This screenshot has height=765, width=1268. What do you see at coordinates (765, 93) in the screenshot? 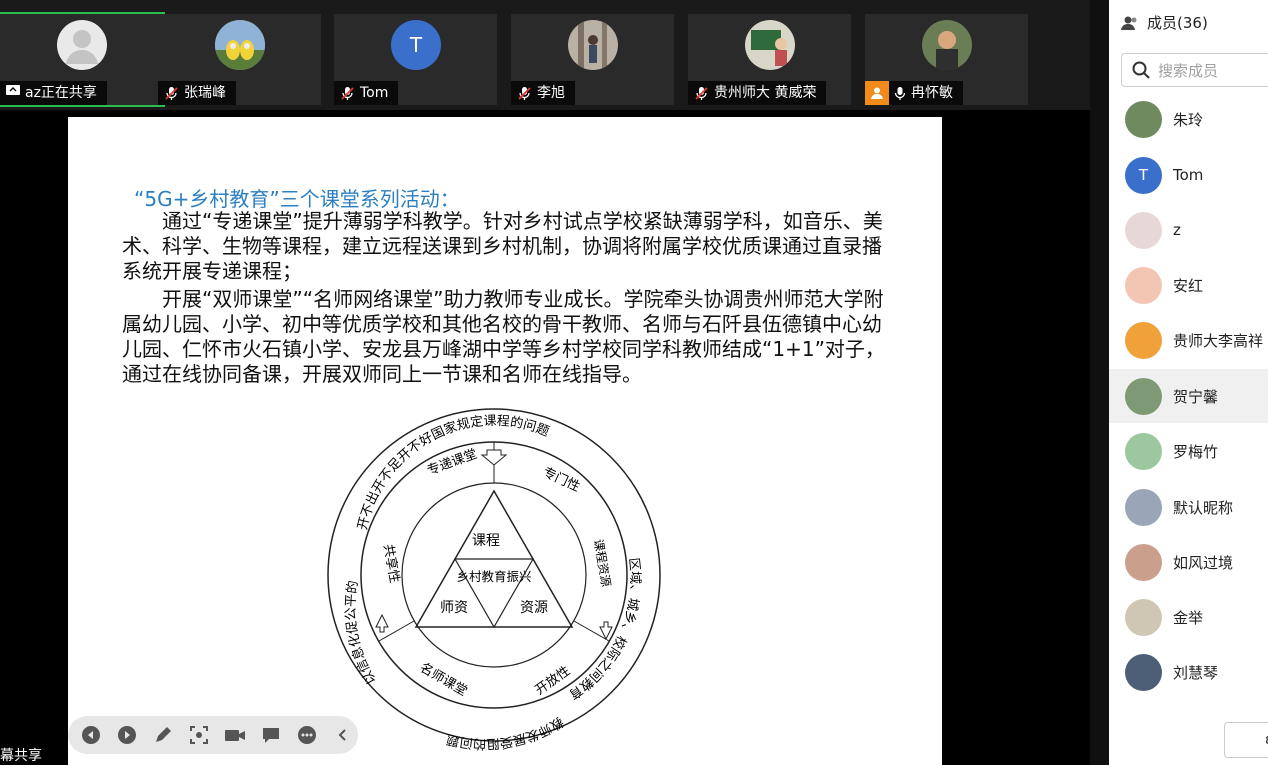
I see `participant-name: 贵州师大 黄威荣` at bounding box center [765, 93].